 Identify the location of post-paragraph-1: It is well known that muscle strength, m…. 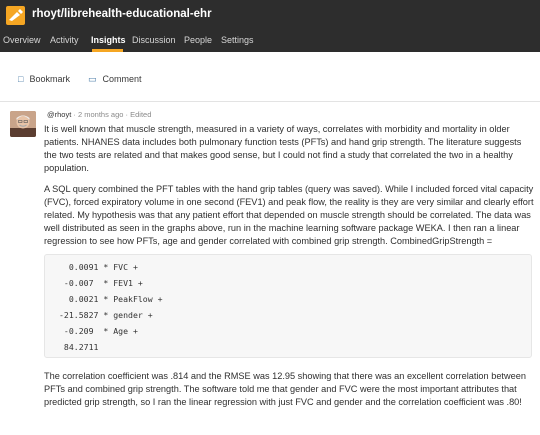
(283, 148).